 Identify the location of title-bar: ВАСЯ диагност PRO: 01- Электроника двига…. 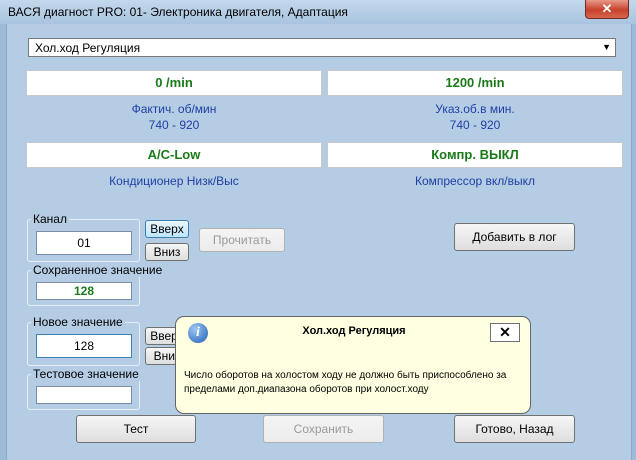
(318, 12).